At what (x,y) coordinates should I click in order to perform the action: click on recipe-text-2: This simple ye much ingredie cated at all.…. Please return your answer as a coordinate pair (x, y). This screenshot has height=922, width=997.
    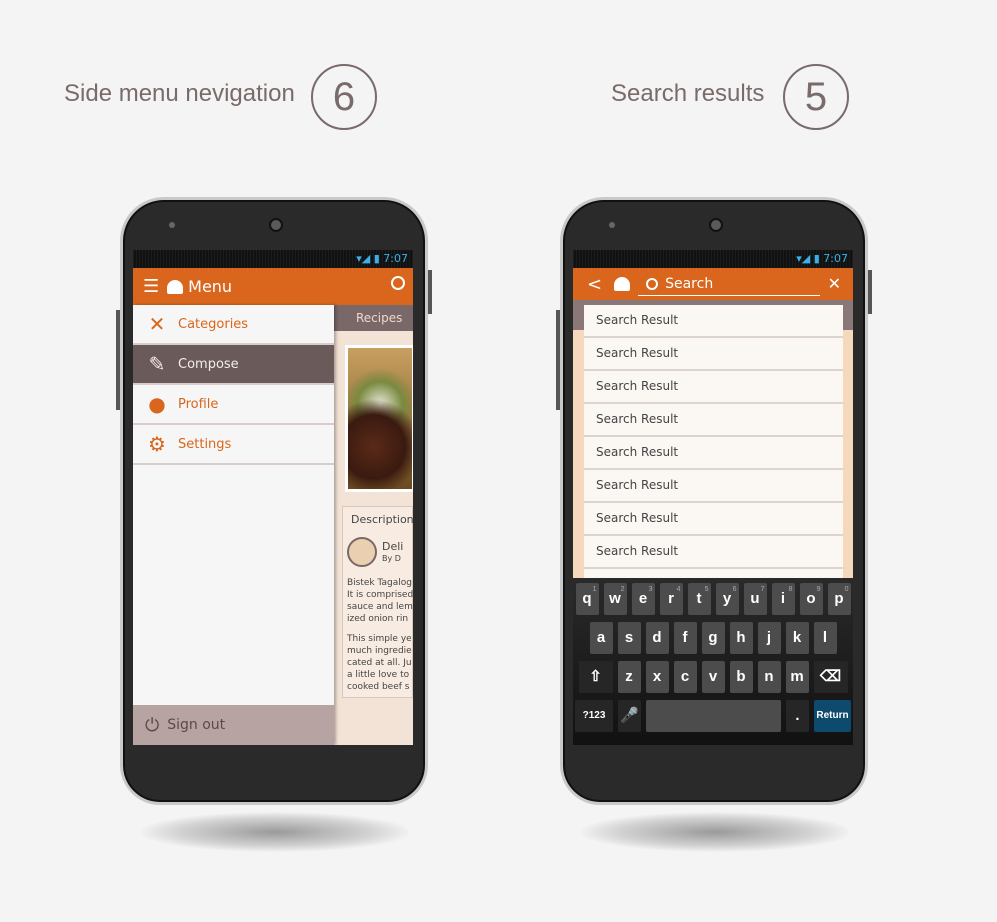
    Looking at the image, I should click on (379, 663).